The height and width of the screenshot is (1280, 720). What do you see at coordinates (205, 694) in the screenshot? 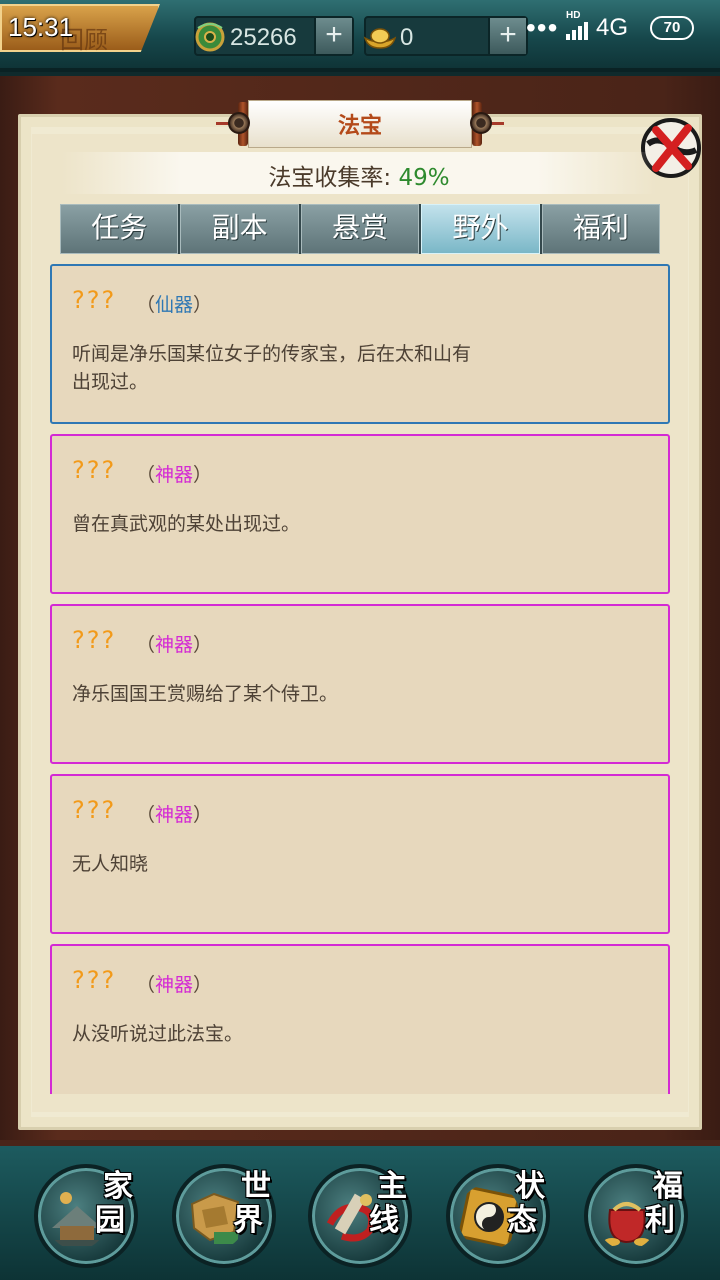
I see `treasure-description: 净乐国国王赏赐给了某个侍卫。` at bounding box center [205, 694].